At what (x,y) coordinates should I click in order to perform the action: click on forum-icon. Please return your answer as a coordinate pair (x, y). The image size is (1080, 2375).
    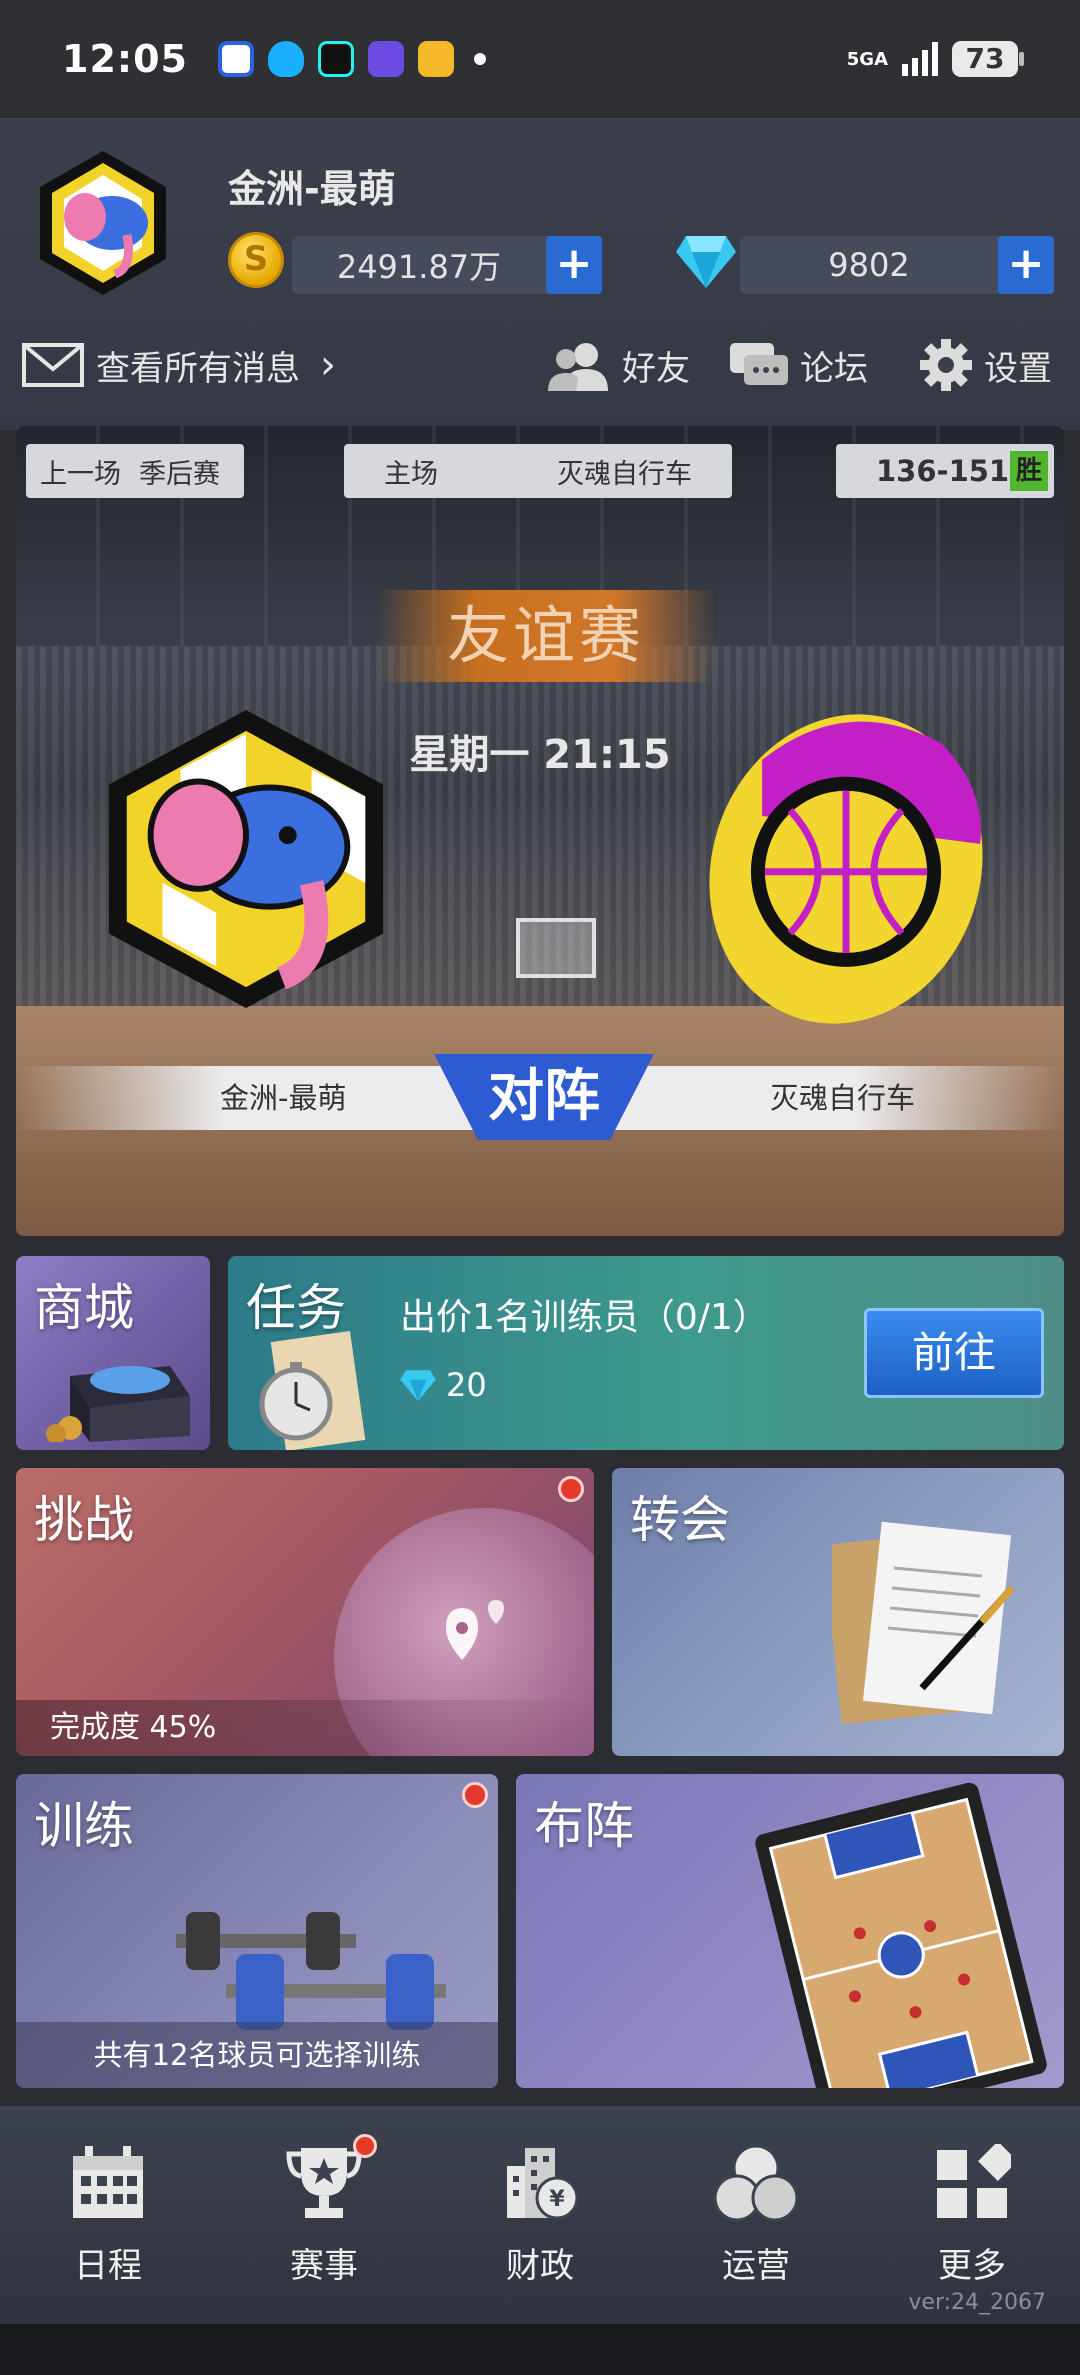
    Looking at the image, I should click on (759, 364).